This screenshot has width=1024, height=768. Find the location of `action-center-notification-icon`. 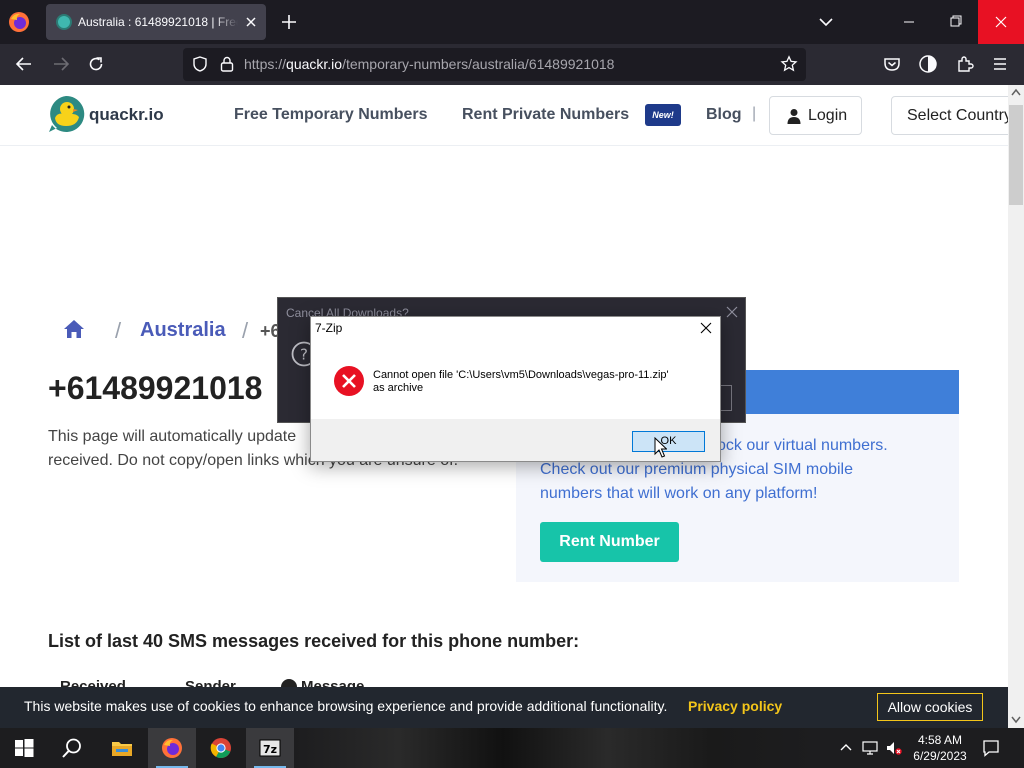

action-center-notification-icon is located at coordinates (991, 748).